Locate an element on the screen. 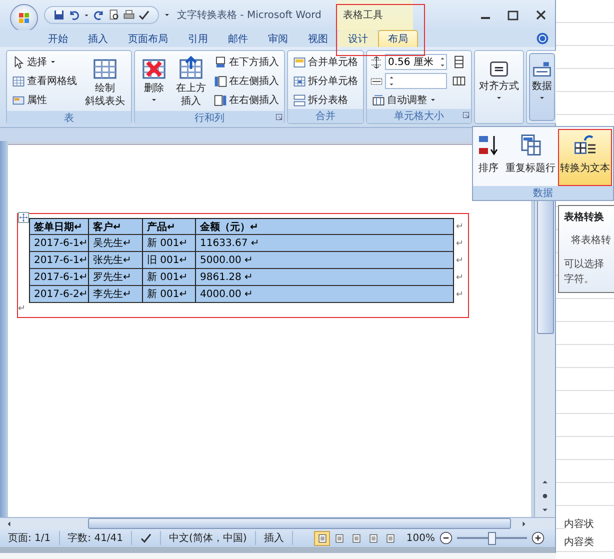  ribbon-button: 属性 is located at coordinates (44, 100).